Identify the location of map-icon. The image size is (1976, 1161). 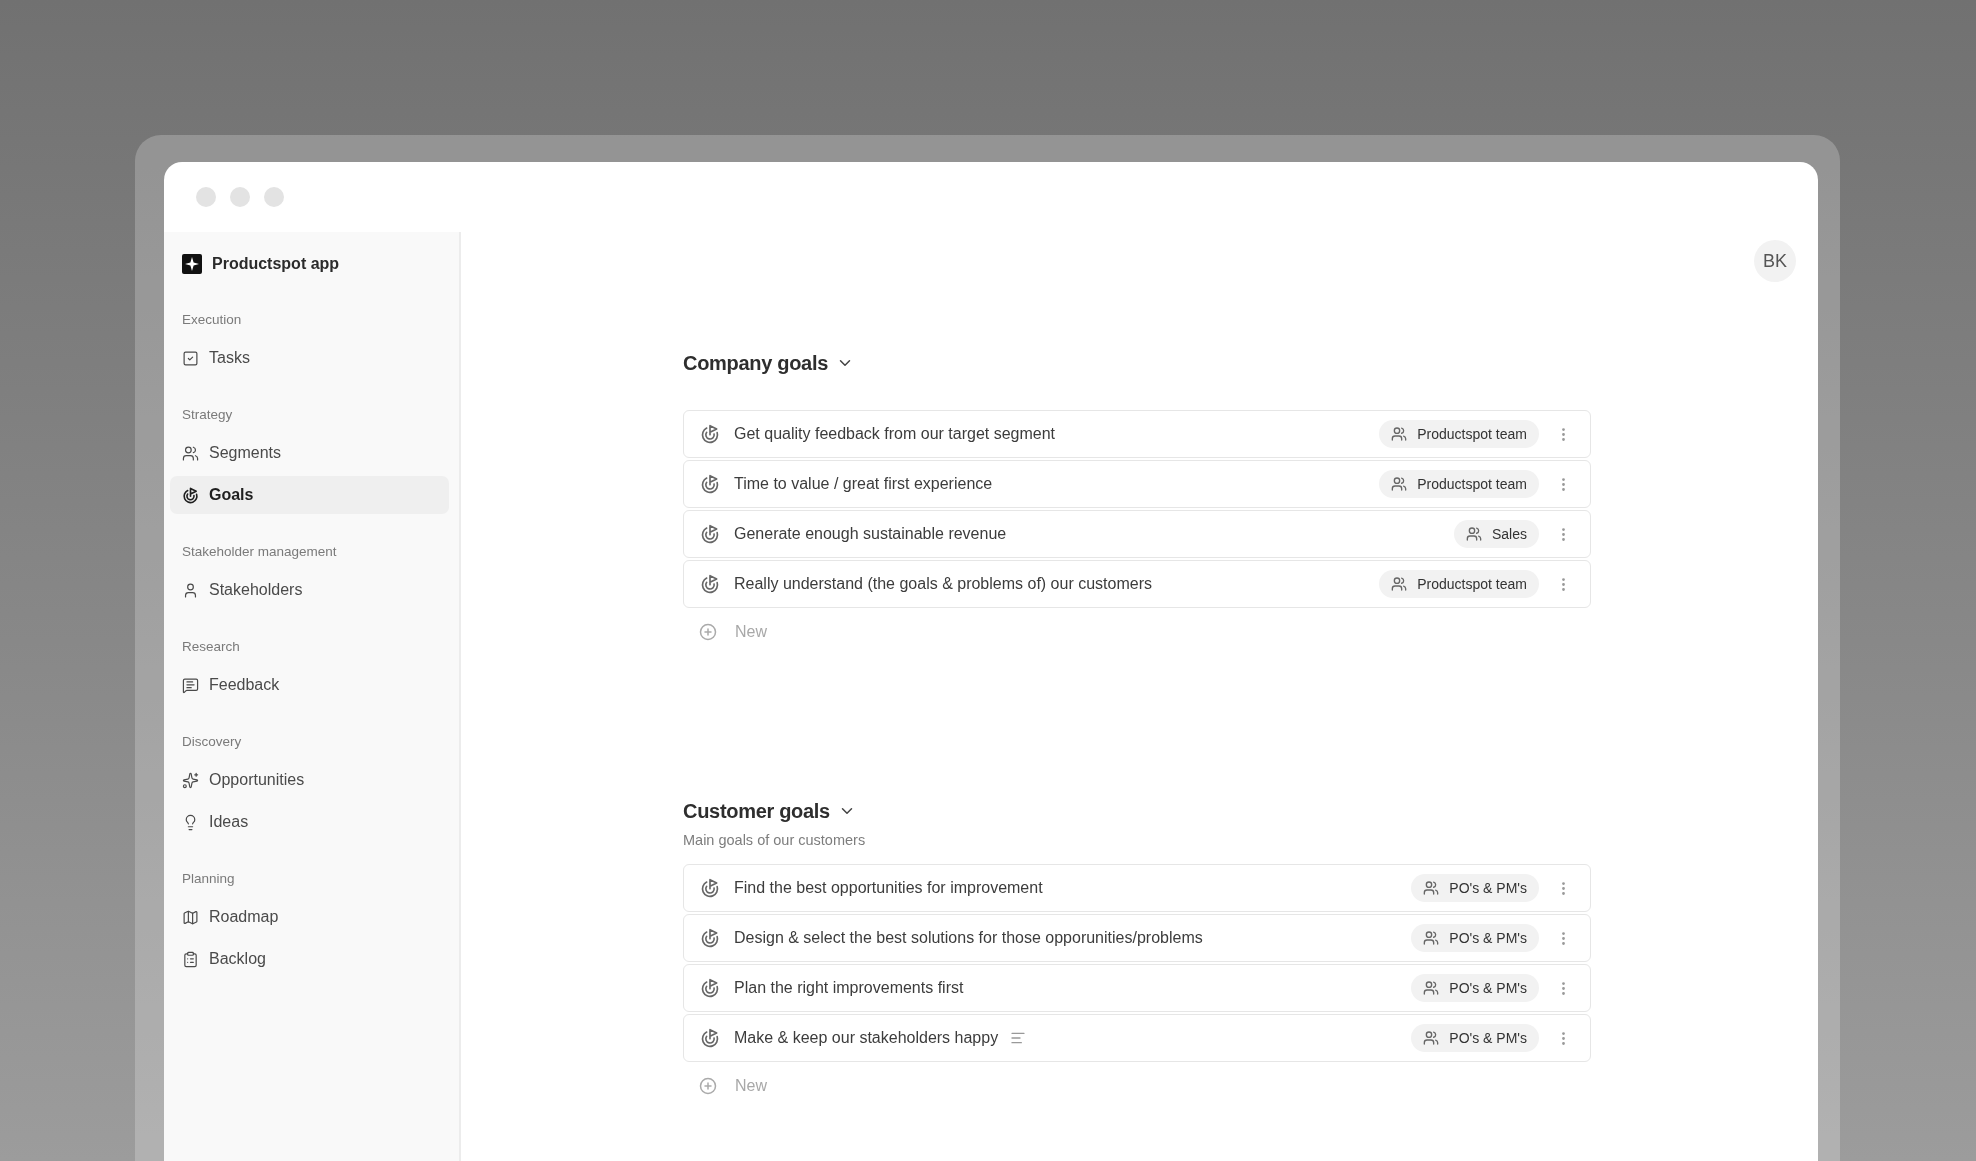
(190, 917).